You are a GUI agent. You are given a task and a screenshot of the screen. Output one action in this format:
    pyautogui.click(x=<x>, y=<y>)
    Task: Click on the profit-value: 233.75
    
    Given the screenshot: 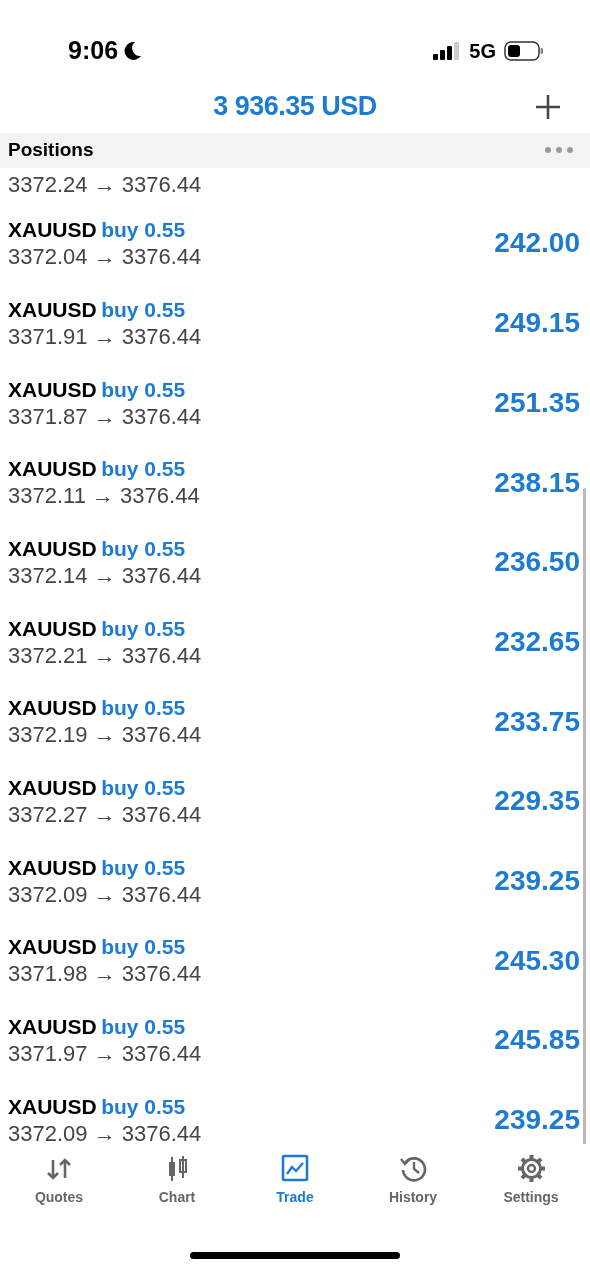 What is the action you would take?
    pyautogui.click(x=537, y=721)
    